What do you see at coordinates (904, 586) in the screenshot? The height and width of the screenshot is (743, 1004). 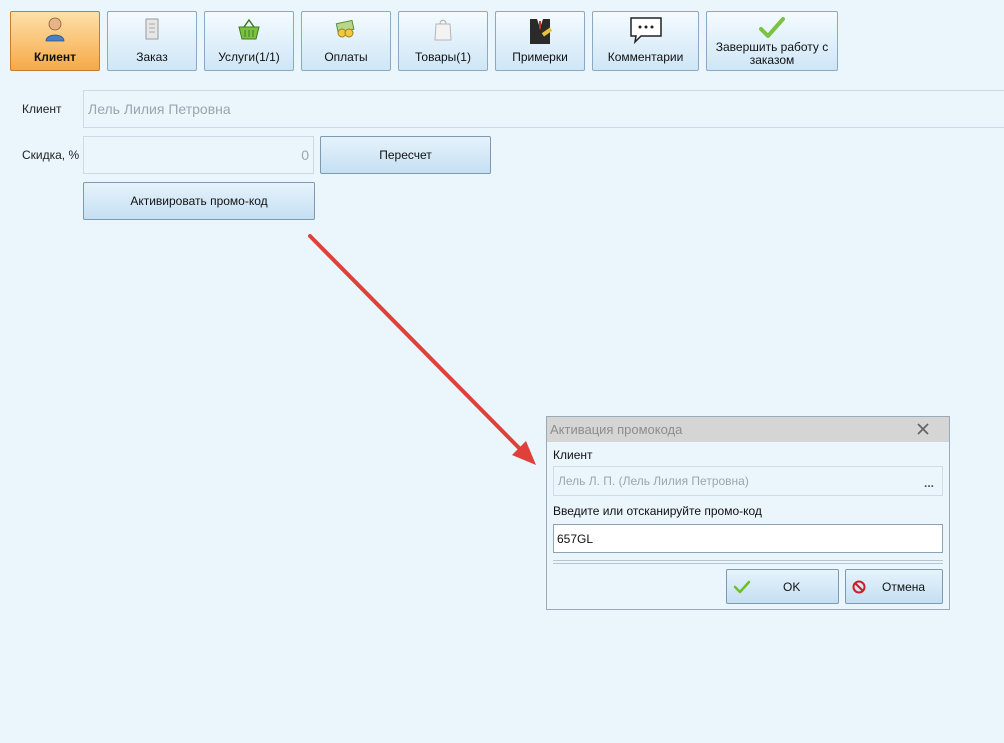 I see `cancel-button-label: Отмена` at bounding box center [904, 586].